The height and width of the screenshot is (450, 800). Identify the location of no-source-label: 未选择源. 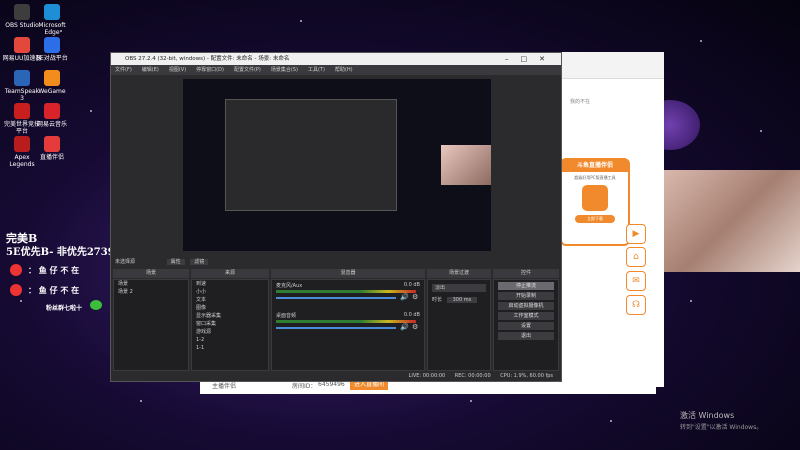
(125, 262).